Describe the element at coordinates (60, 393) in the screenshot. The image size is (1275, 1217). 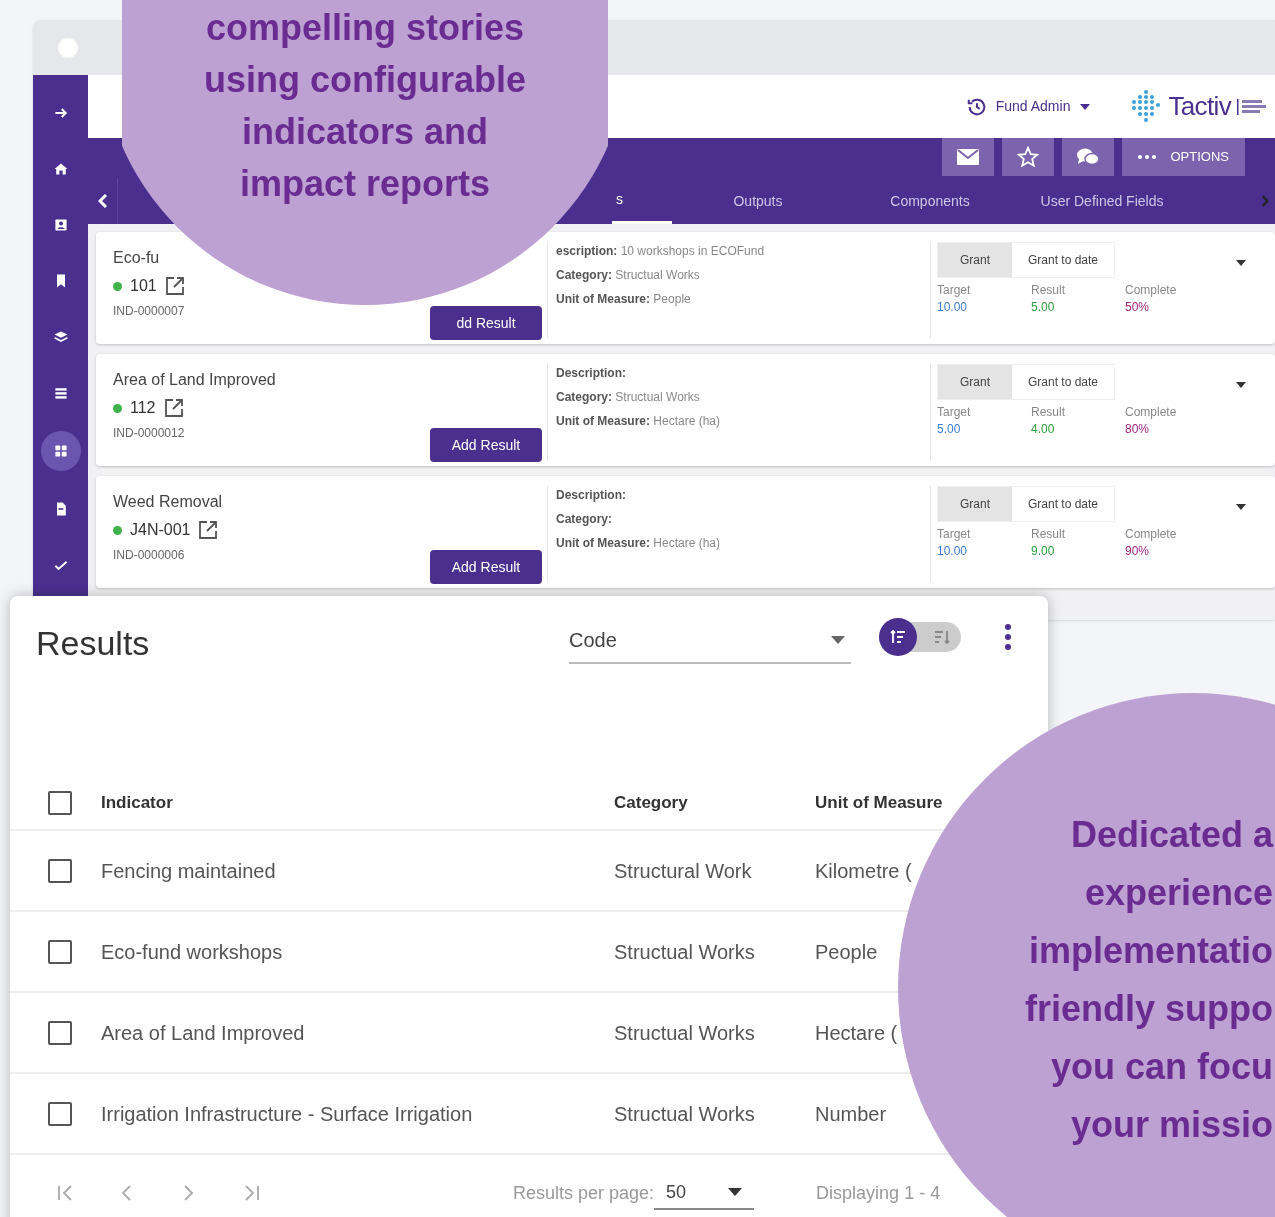
I see `list-icon` at that location.